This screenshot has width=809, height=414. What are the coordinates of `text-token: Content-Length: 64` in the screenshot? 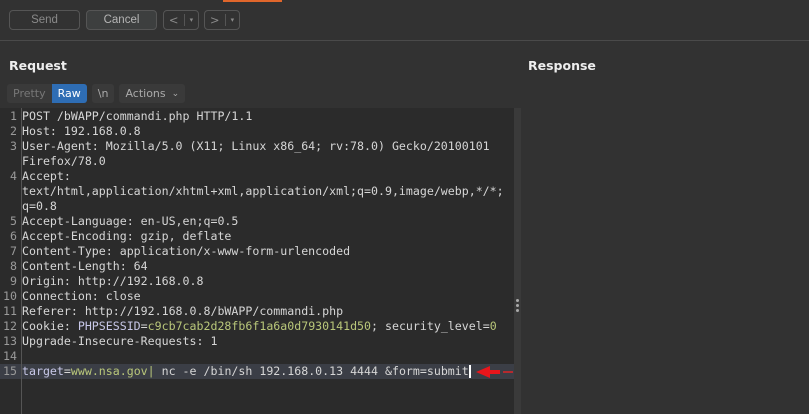 It's located at (85, 266).